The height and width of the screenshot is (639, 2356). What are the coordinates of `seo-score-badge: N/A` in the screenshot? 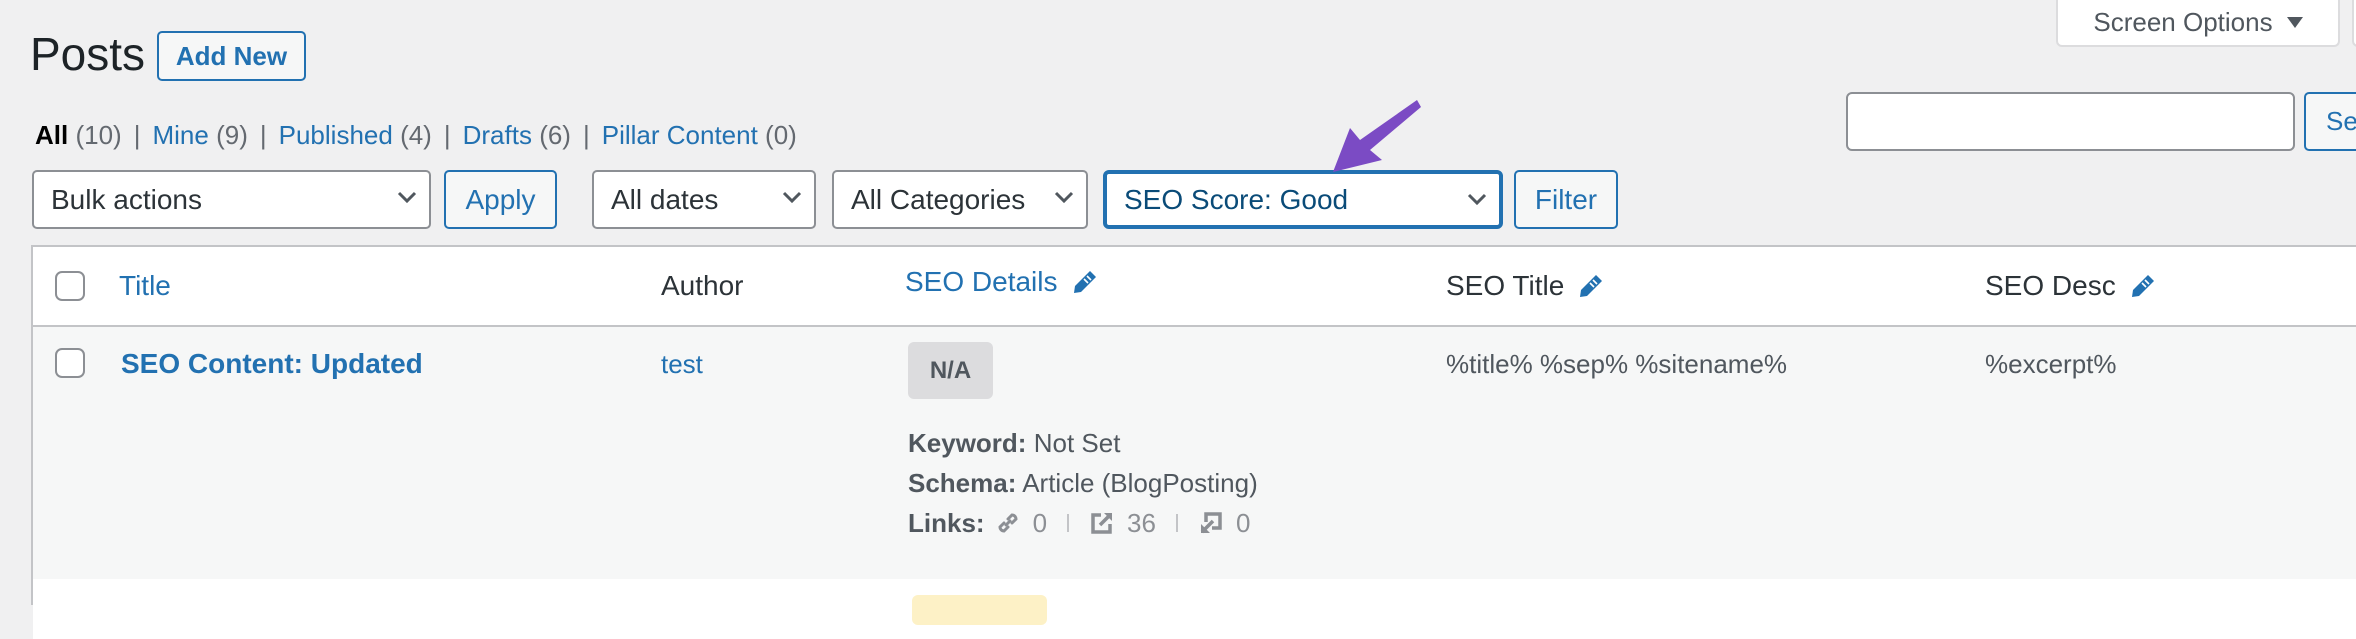 It's located at (950, 370).